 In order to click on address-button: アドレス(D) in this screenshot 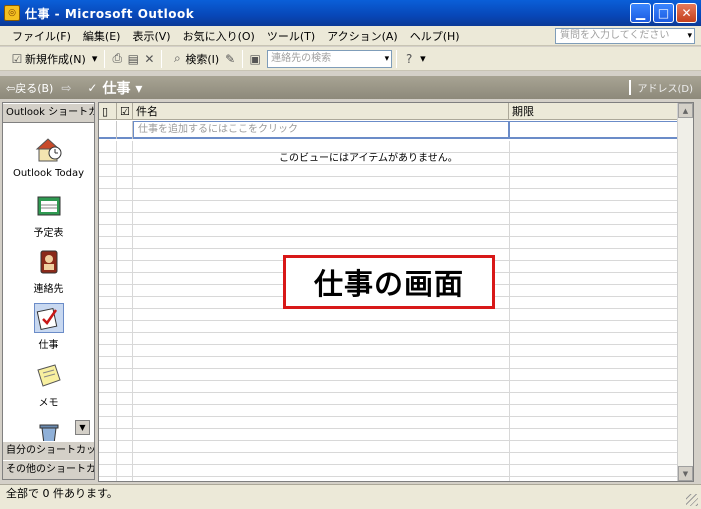, I will do `click(661, 87)`.